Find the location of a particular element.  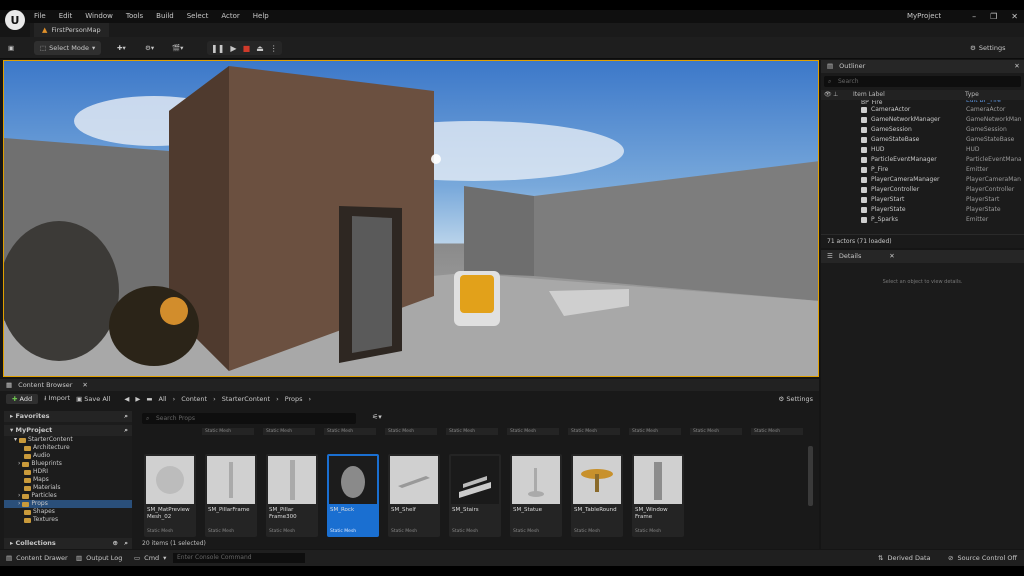

forward-icon: ▶ is located at coordinates (137, 399).